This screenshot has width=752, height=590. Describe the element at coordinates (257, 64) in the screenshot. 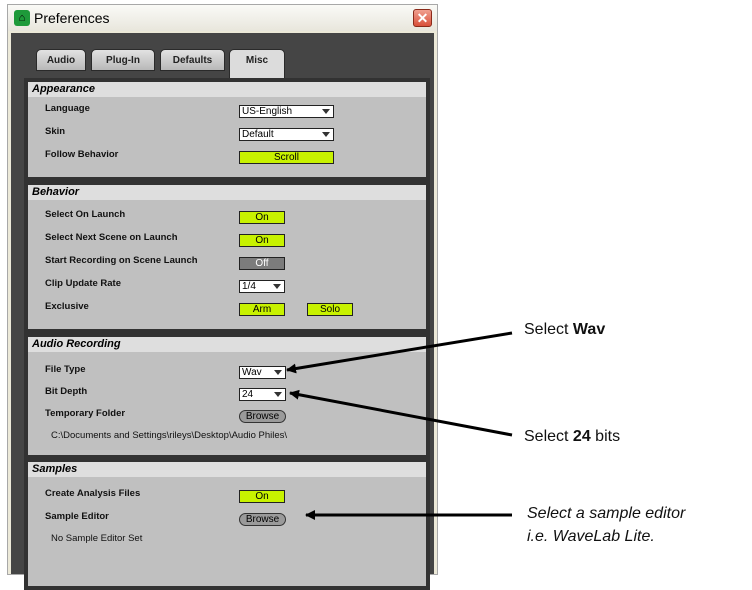

I see `tab-misc: Misc` at that location.